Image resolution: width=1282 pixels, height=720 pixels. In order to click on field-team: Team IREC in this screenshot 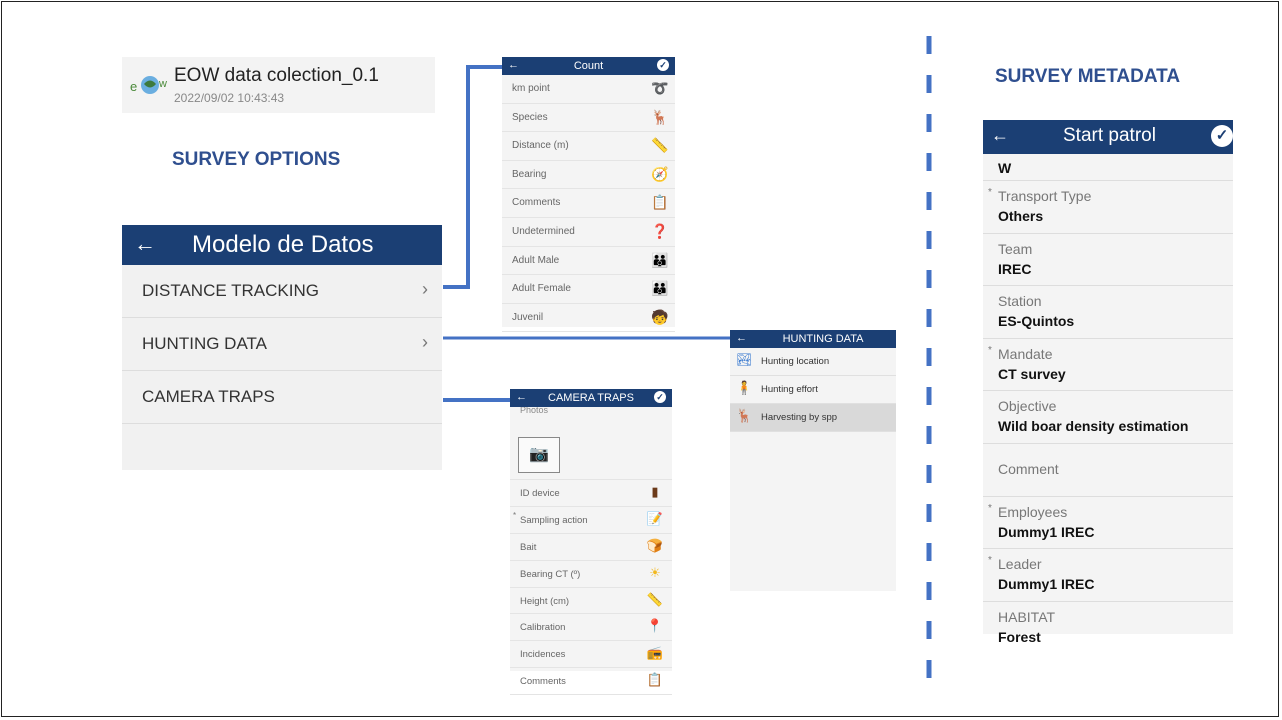, I will do `click(1108, 260)`.